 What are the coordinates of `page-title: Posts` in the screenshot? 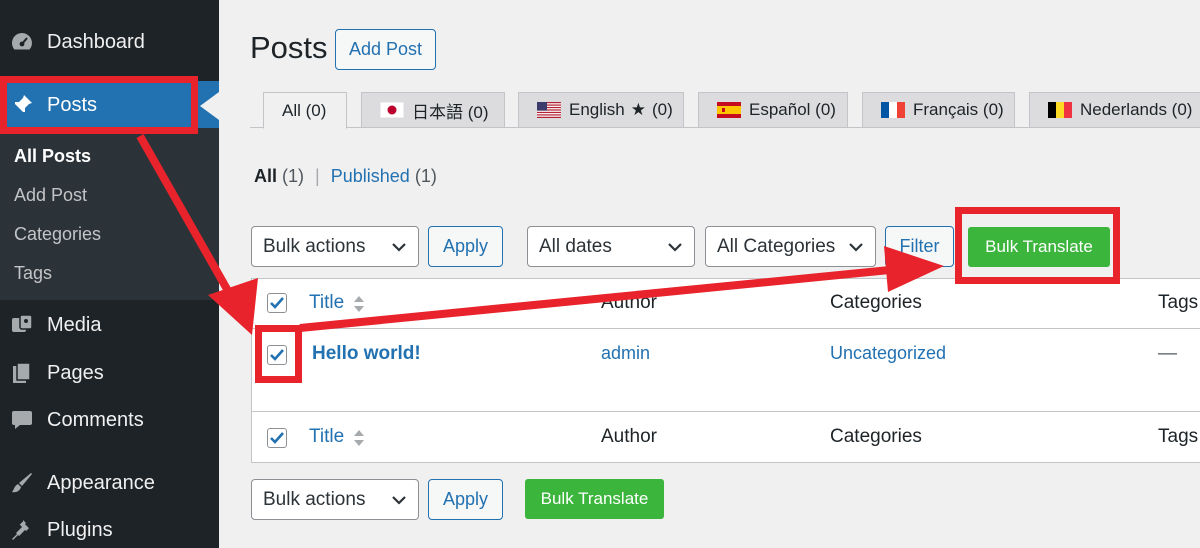 It's located at (289, 47).